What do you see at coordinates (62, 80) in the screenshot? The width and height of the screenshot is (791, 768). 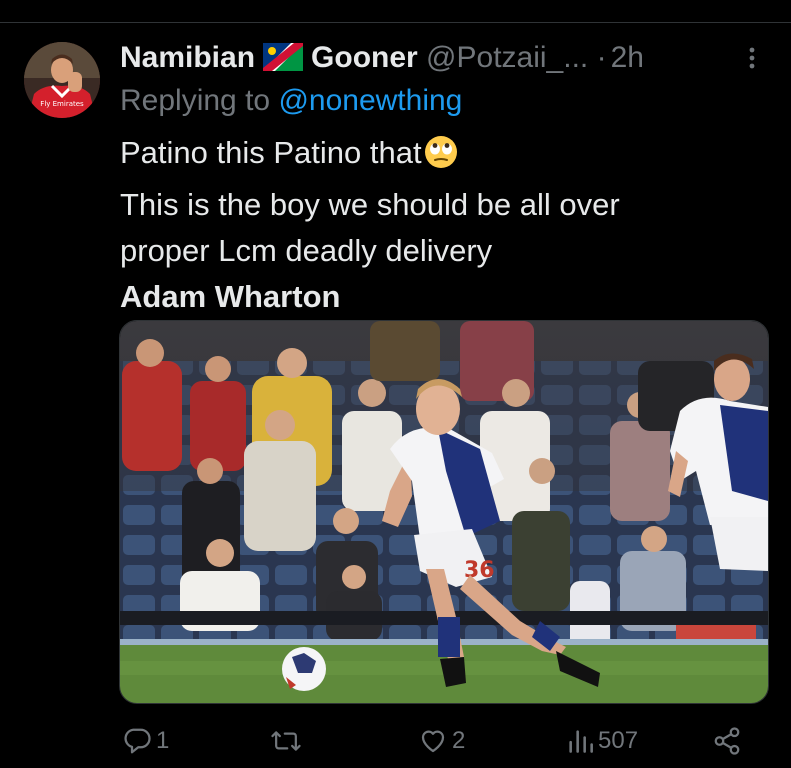 I see `avatar: Fly Emirates` at bounding box center [62, 80].